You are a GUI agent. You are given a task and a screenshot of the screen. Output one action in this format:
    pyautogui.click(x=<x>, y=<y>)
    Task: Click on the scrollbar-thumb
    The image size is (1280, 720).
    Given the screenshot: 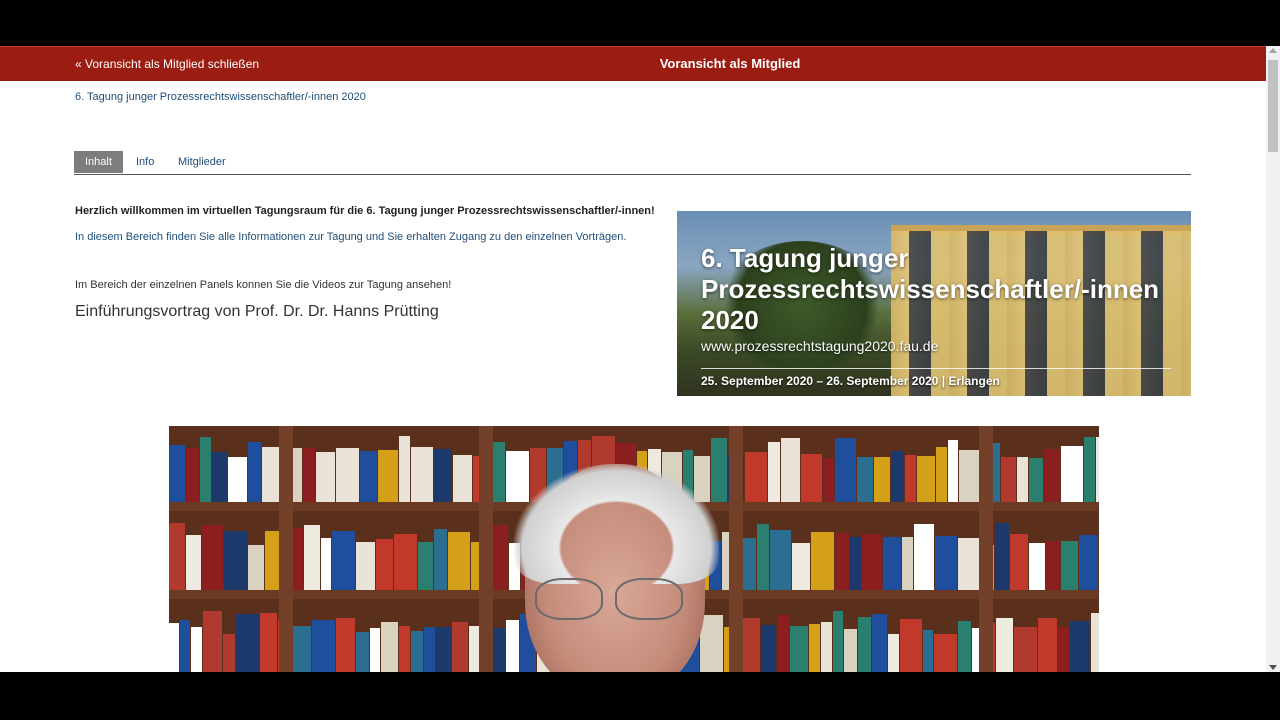 What is the action you would take?
    pyautogui.click(x=1273, y=106)
    